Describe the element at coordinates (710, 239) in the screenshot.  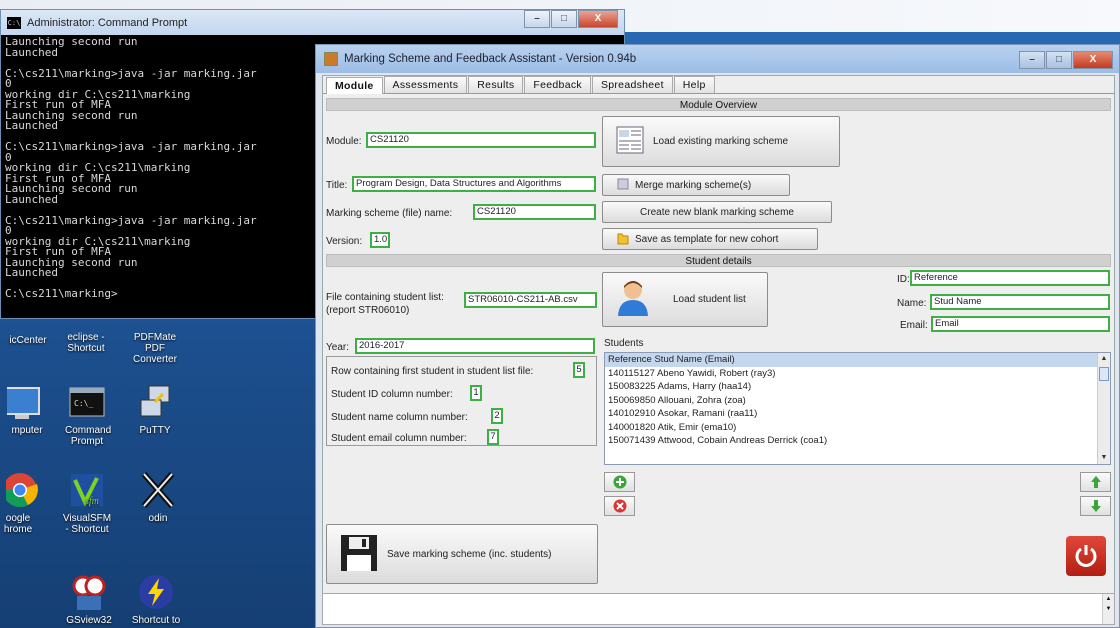
I see `save-template-button: Save as template for new cohort` at that location.